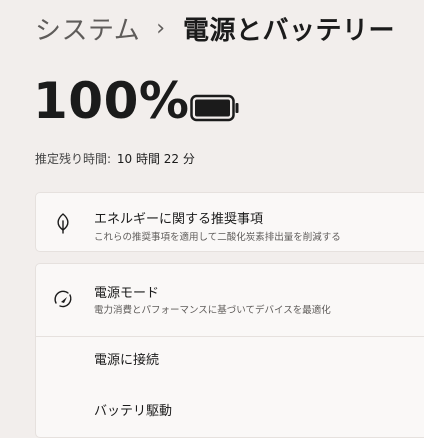 The image size is (424, 438). I want to click on power-mode-on-battery-label: バッテリ駆動, so click(133, 411).